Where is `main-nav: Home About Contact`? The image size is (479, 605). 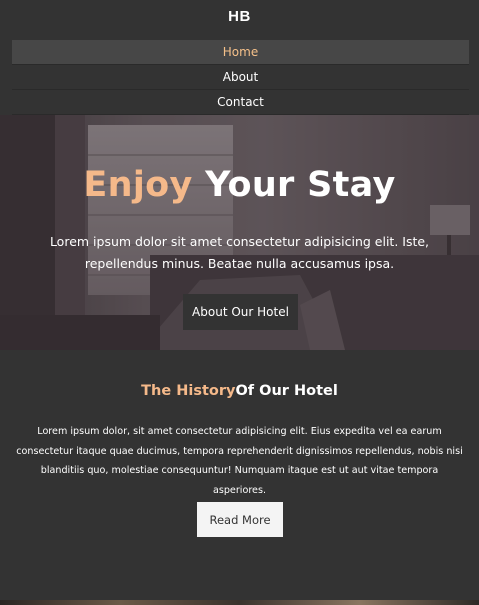
main-nav: Home About Contact is located at coordinates (240, 77).